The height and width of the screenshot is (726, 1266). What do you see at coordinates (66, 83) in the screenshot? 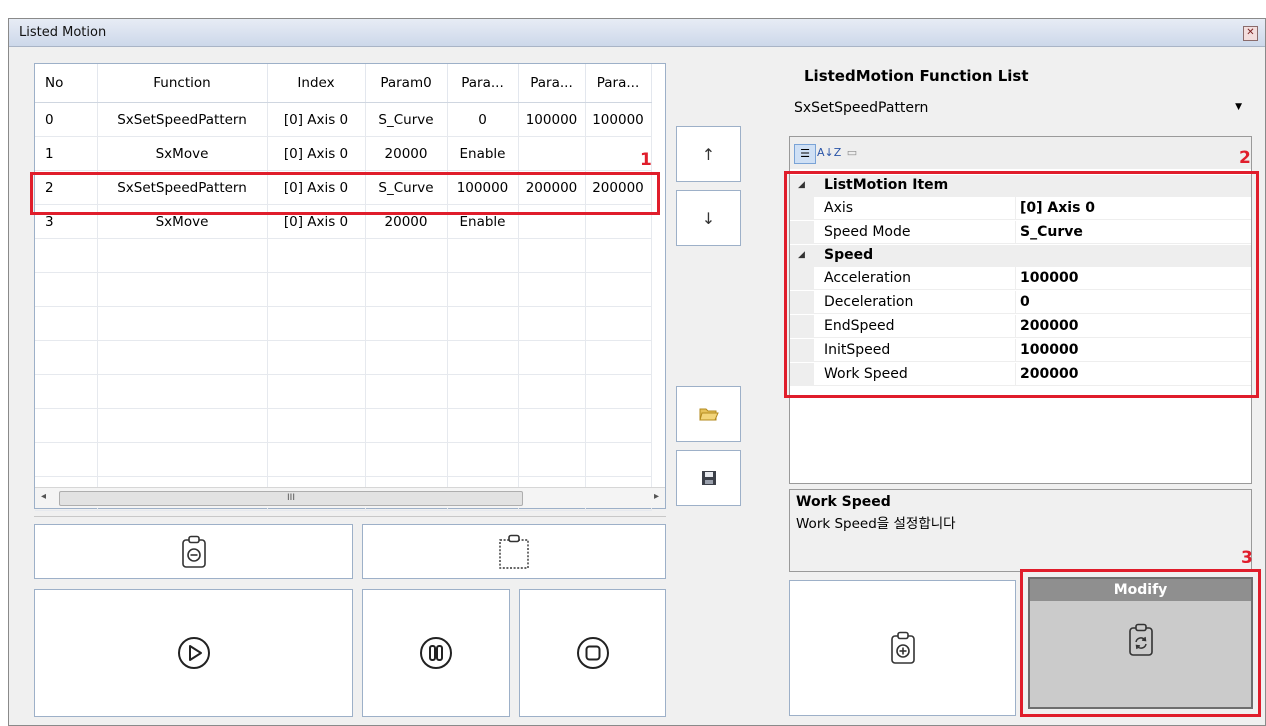
I see `column-header-no: No` at bounding box center [66, 83].